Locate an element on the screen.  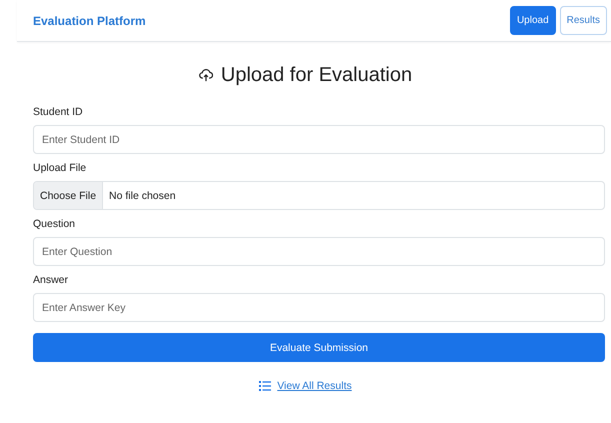
page-heading: Upload for Evaluation is located at coordinates (316, 75).